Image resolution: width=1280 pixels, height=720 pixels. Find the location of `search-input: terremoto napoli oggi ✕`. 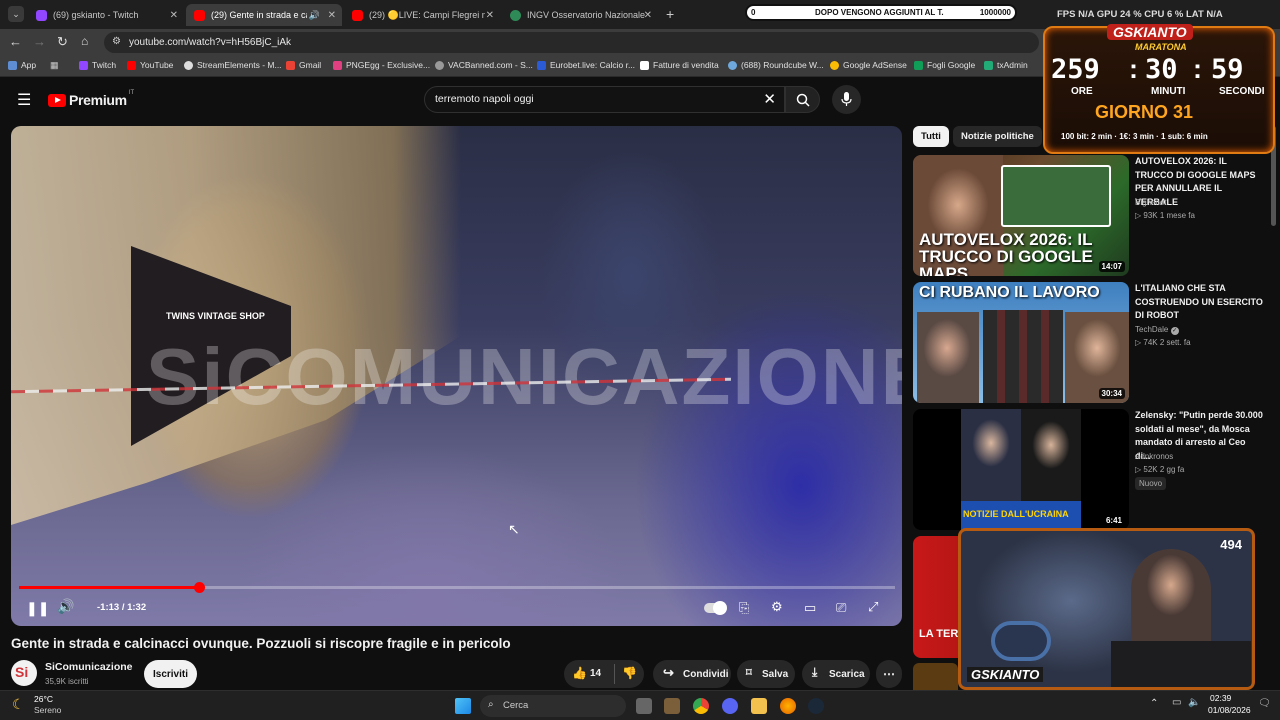

search-input: terremoto napoli oggi ✕ is located at coordinates (604, 99).